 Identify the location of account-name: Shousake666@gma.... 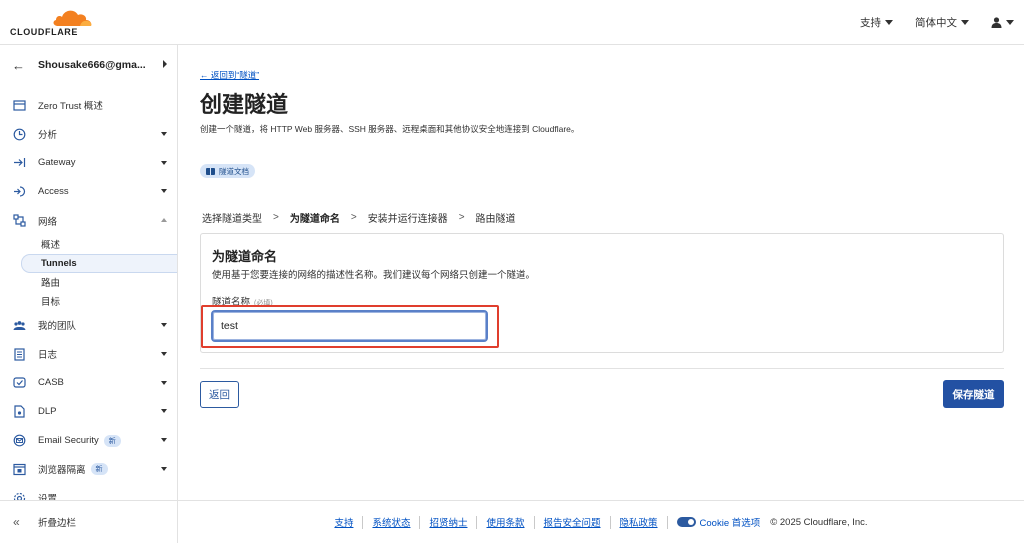
(92, 65).